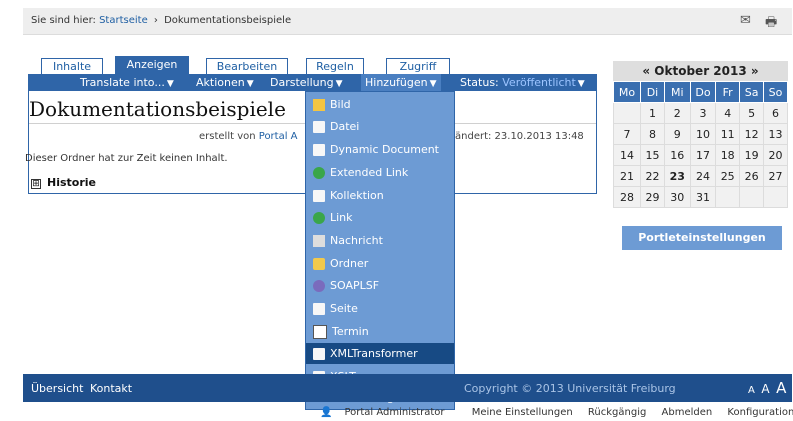 Image resolution: width=793 pixels, height=421 pixels. Describe the element at coordinates (71, 182) in the screenshot. I see `history-label: Historie` at that location.